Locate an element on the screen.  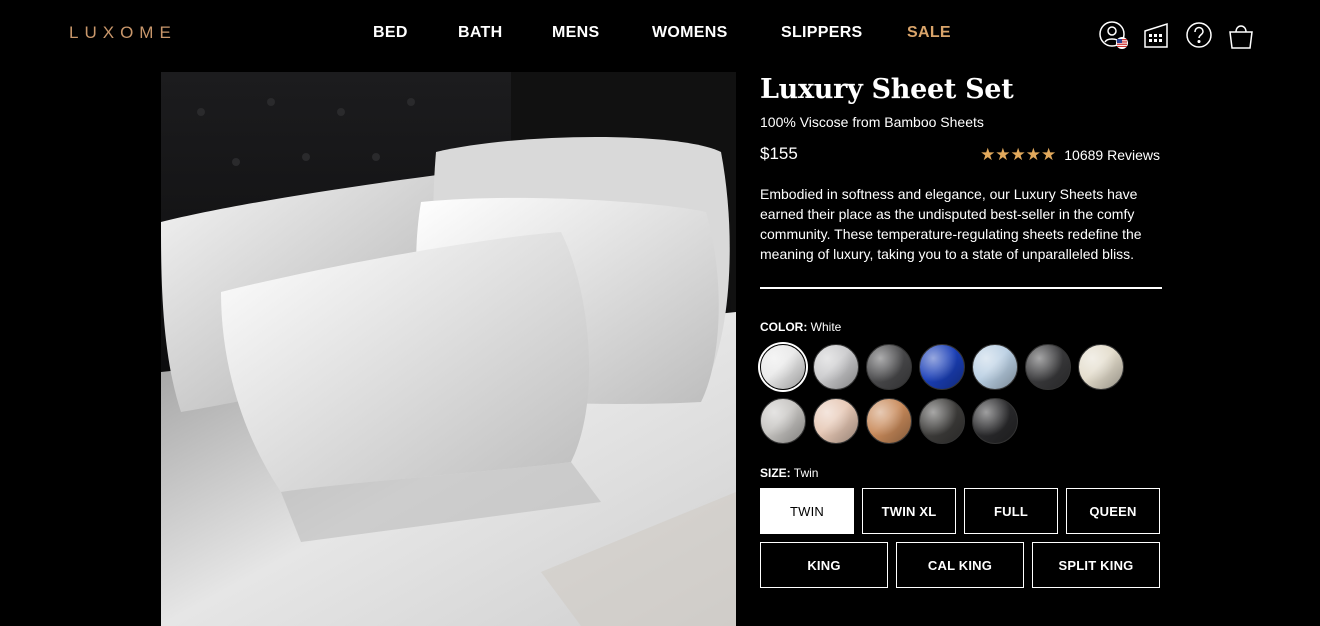
size-label-title: SIZE: is located at coordinates (775, 473).